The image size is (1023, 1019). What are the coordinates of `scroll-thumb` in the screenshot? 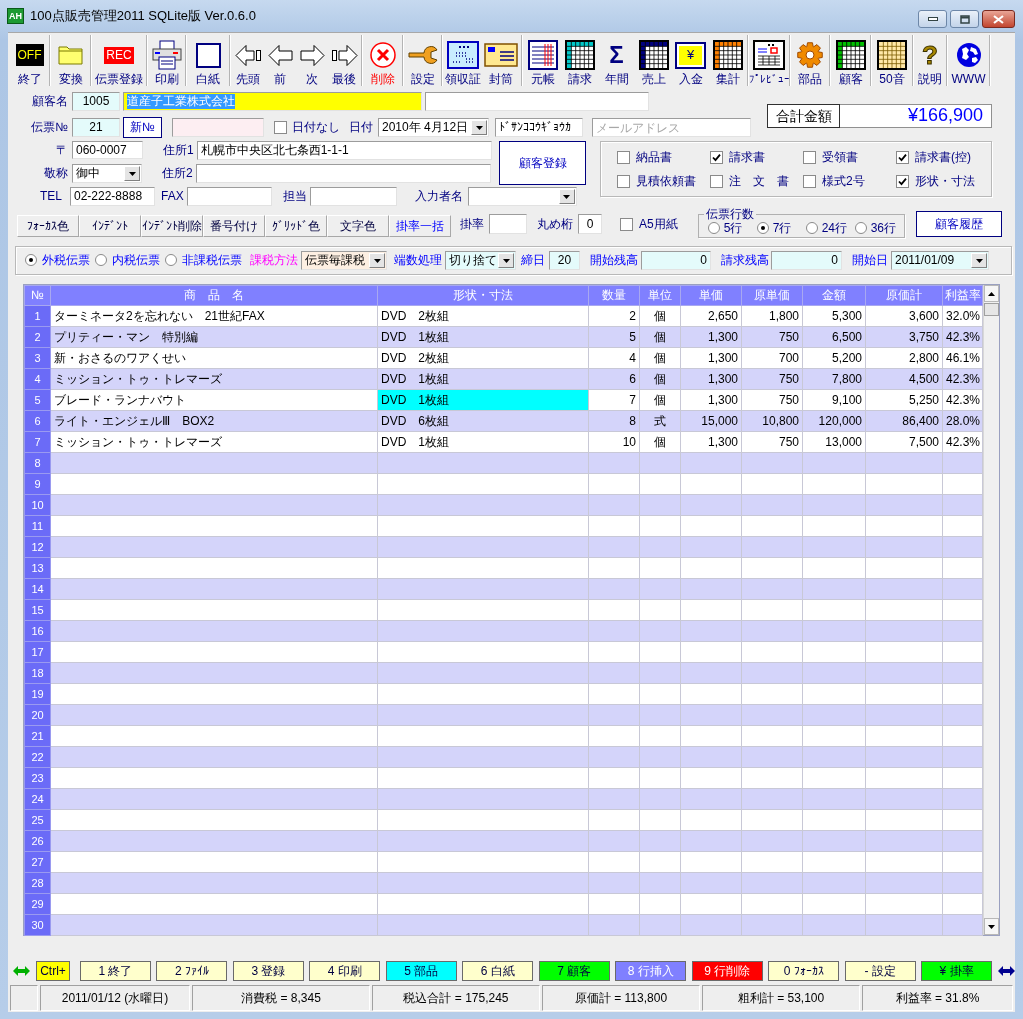 It's located at (991, 309).